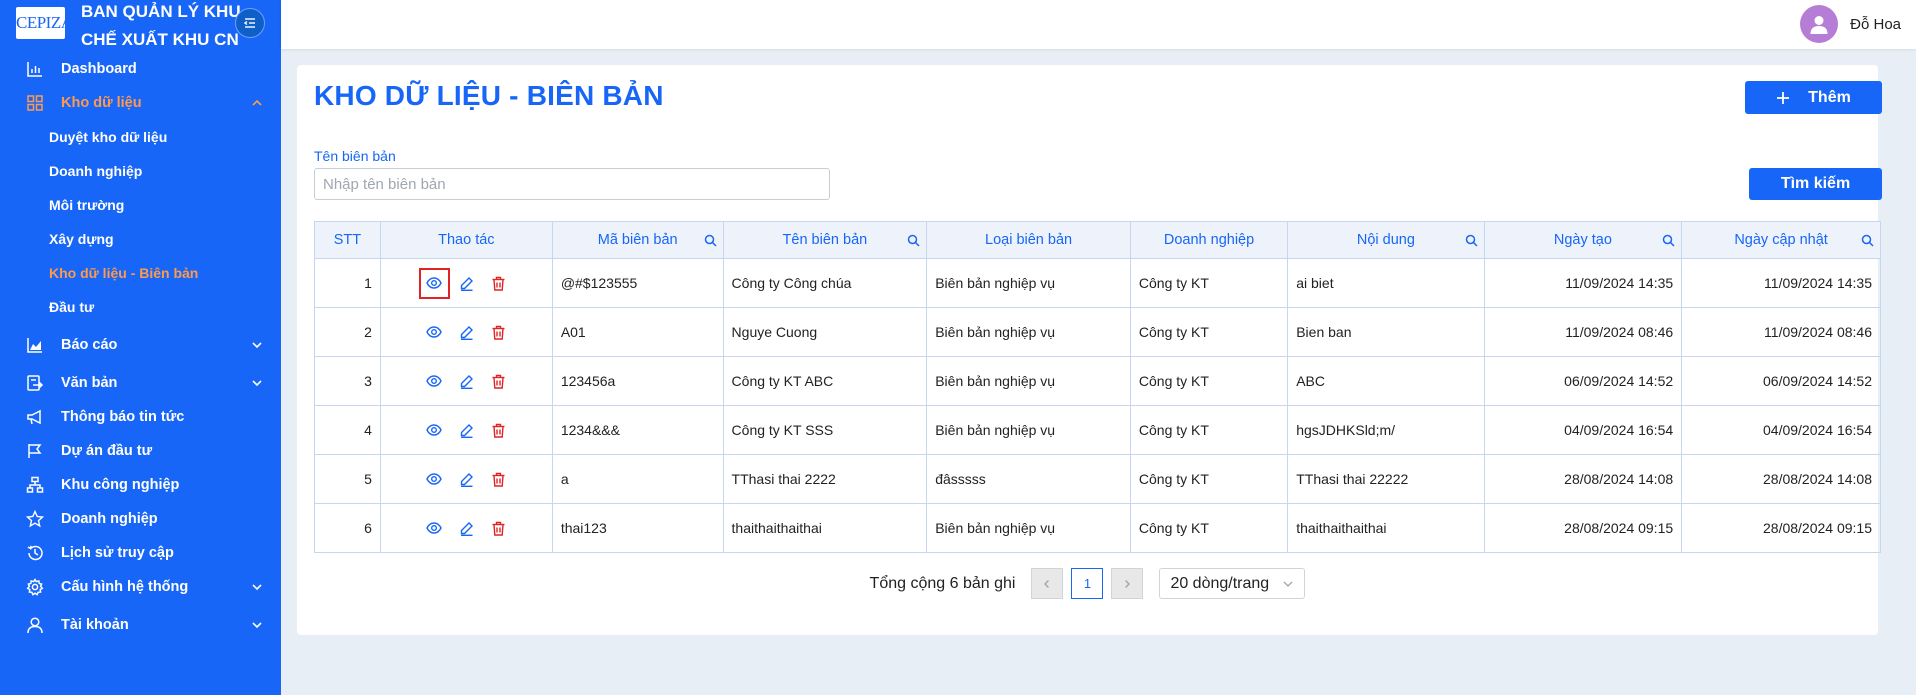 The height and width of the screenshot is (695, 1916). Describe the element at coordinates (1028, 240) in the screenshot. I see `col-header-loai: Loại biên bản` at that location.